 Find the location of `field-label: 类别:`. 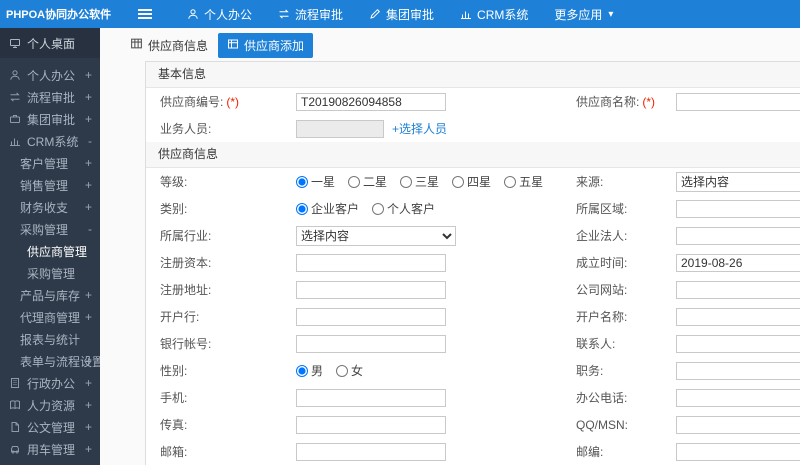

field-label: 类别: is located at coordinates (174, 209).